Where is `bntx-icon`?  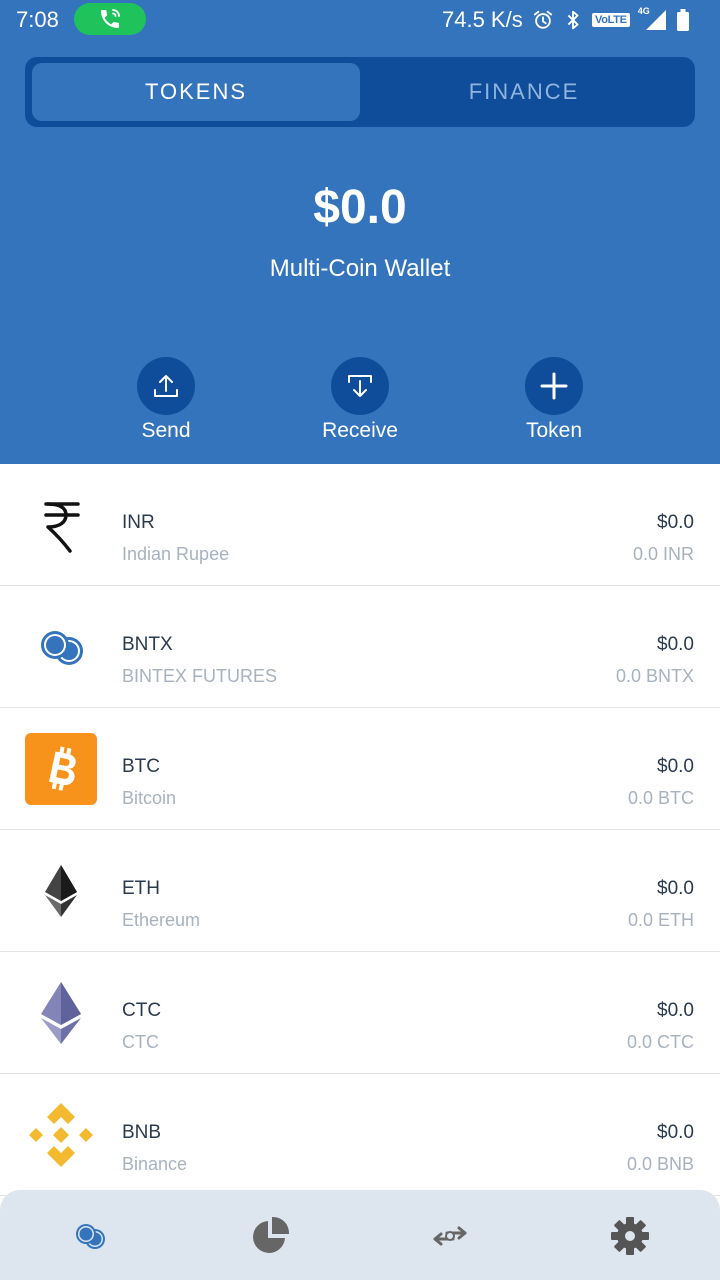 bntx-icon is located at coordinates (61, 647).